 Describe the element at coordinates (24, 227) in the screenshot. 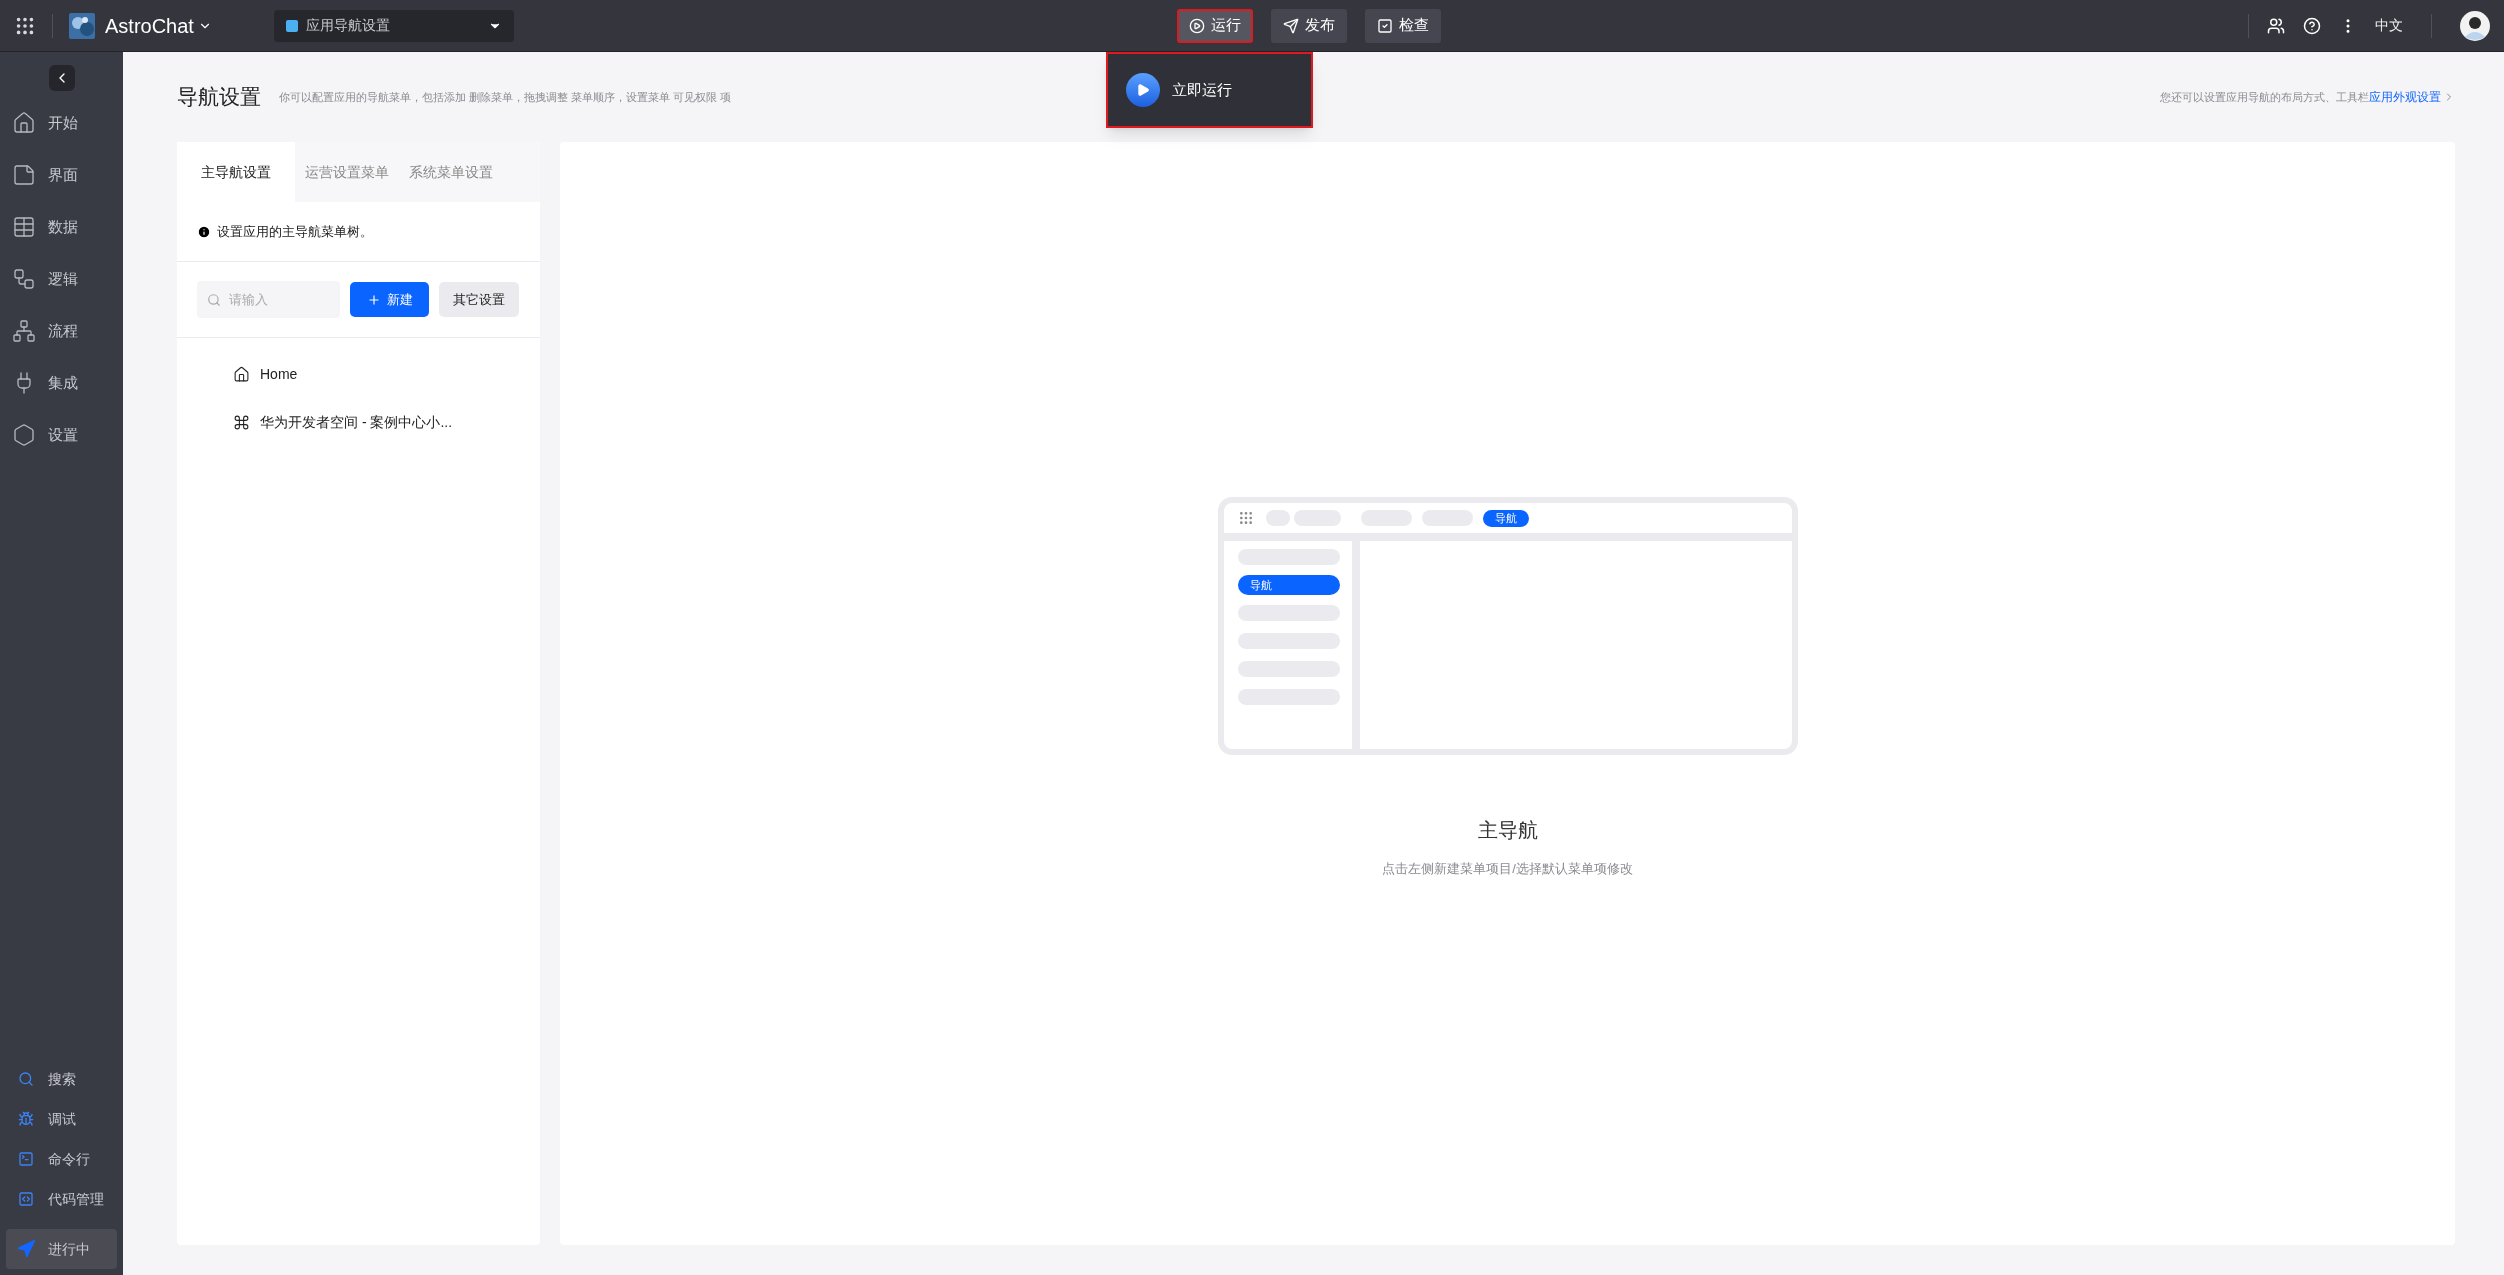

I see `table-icon` at that location.